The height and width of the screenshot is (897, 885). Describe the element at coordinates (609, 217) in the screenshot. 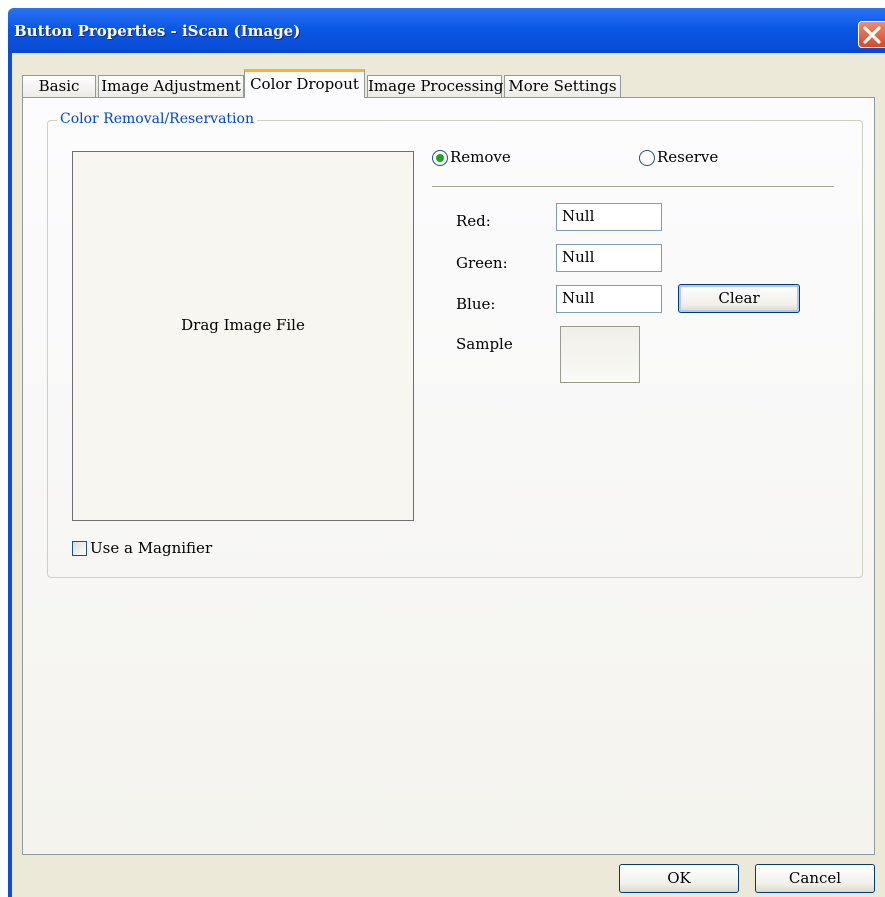

I see `red-field: Null` at that location.